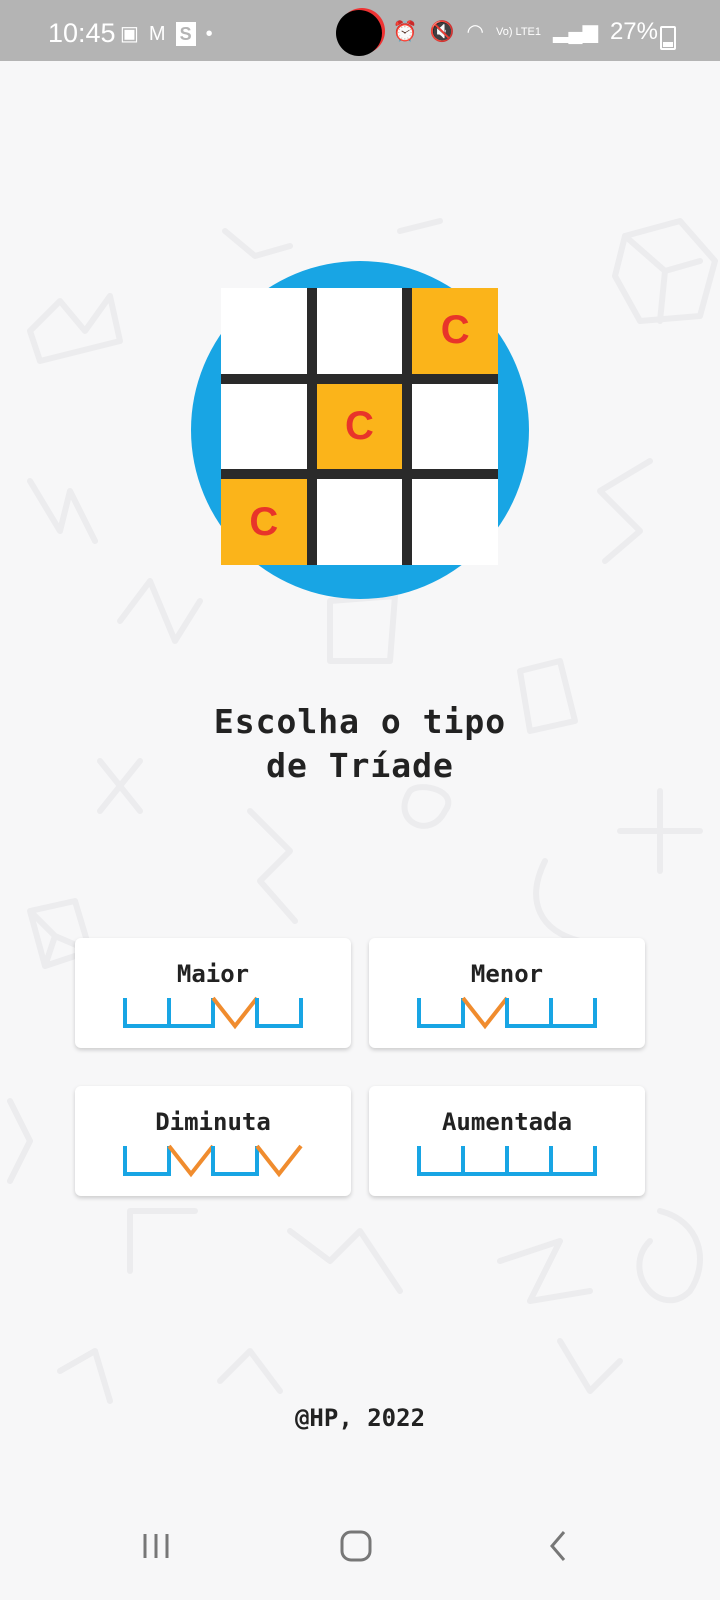 The height and width of the screenshot is (1600, 720). I want to click on recent-apps-button, so click(156, 1546).